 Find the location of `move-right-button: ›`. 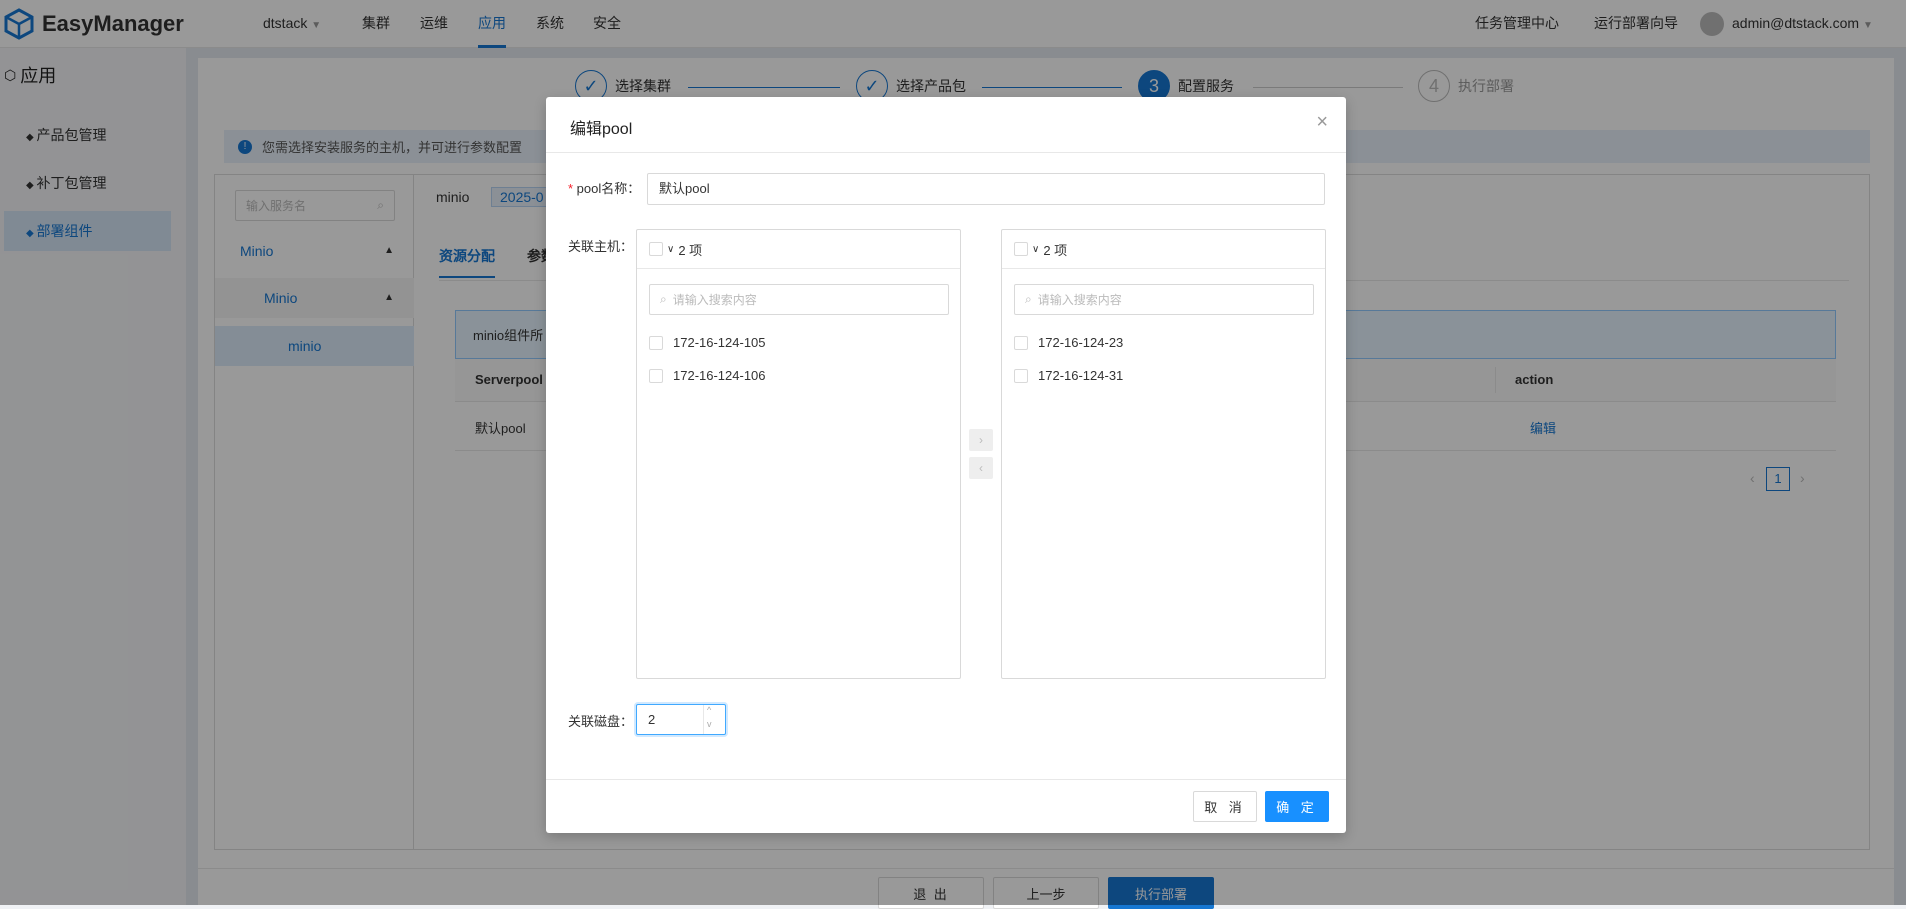

move-right-button: › is located at coordinates (981, 440).